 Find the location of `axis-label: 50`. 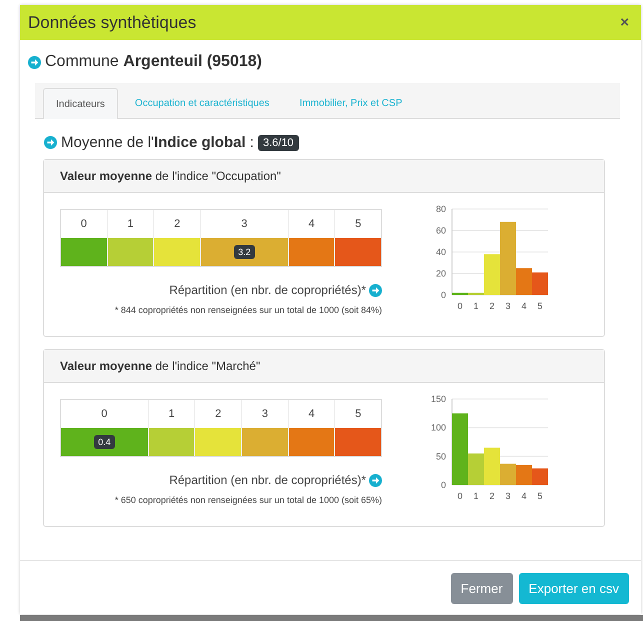

axis-label: 50 is located at coordinates (441, 456).